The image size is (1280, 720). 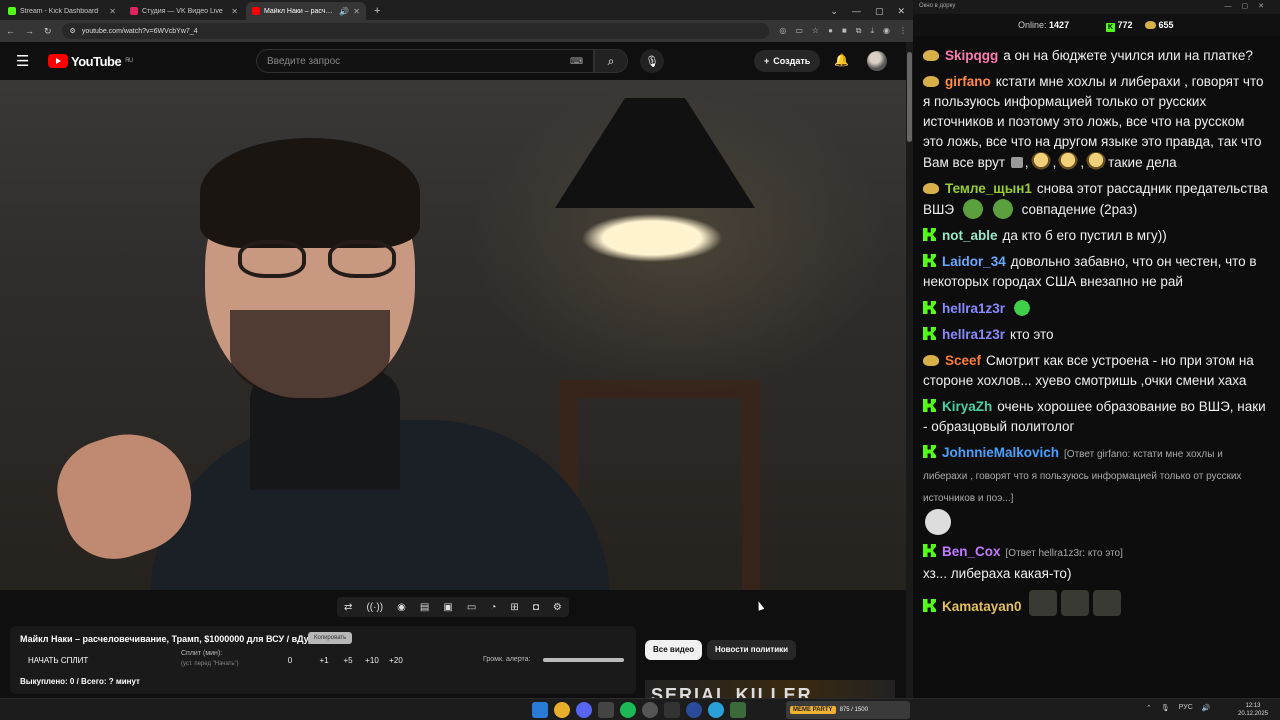 What do you see at coordinates (974, 261) in the screenshot?
I see `chat-username: Laidor_34` at bounding box center [974, 261].